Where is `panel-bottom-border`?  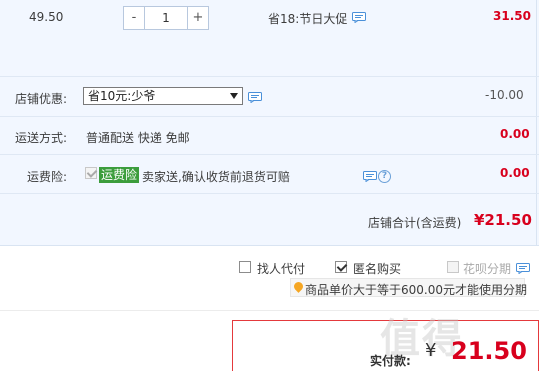 panel-bottom-border is located at coordinates (269, 245).